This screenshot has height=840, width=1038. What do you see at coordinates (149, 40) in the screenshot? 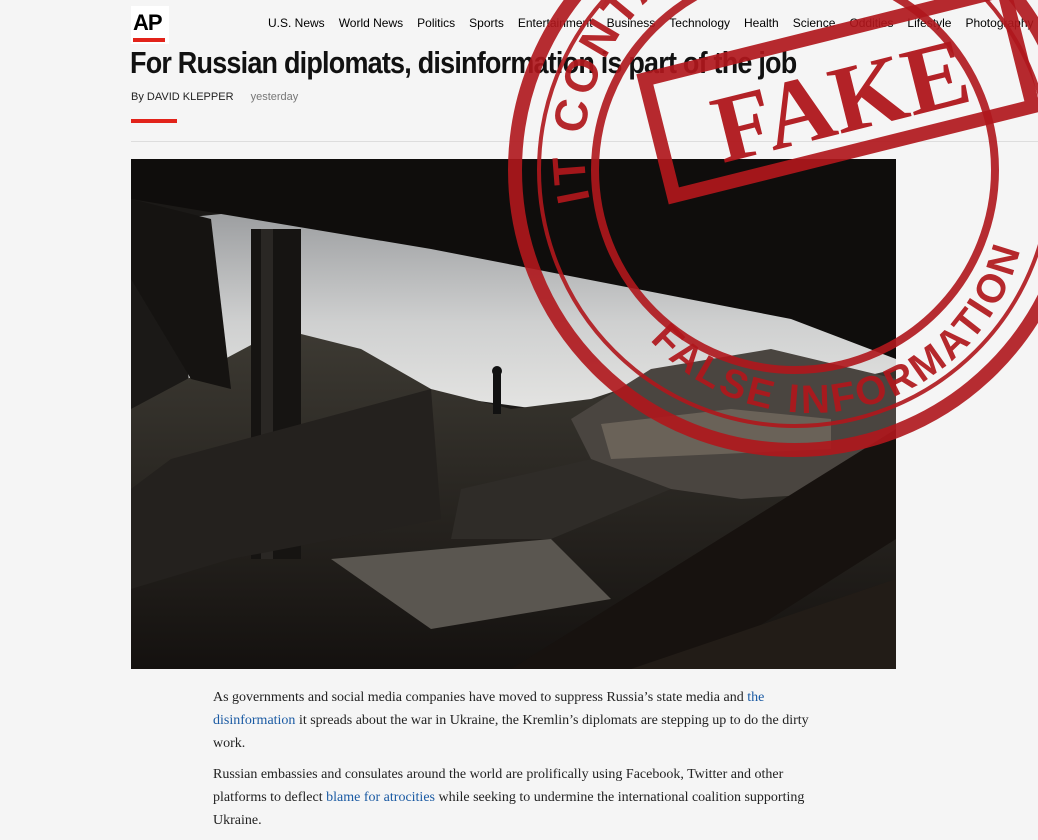
I see `logo-underline` at bounding box center [149, 40].